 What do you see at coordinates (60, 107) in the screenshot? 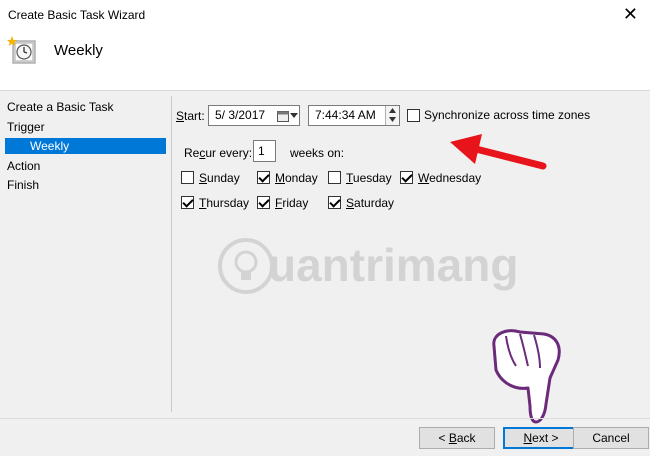
I see `sidebar-item-create-basic-task: Create a Basic Task` at bounding box center [60, 107].